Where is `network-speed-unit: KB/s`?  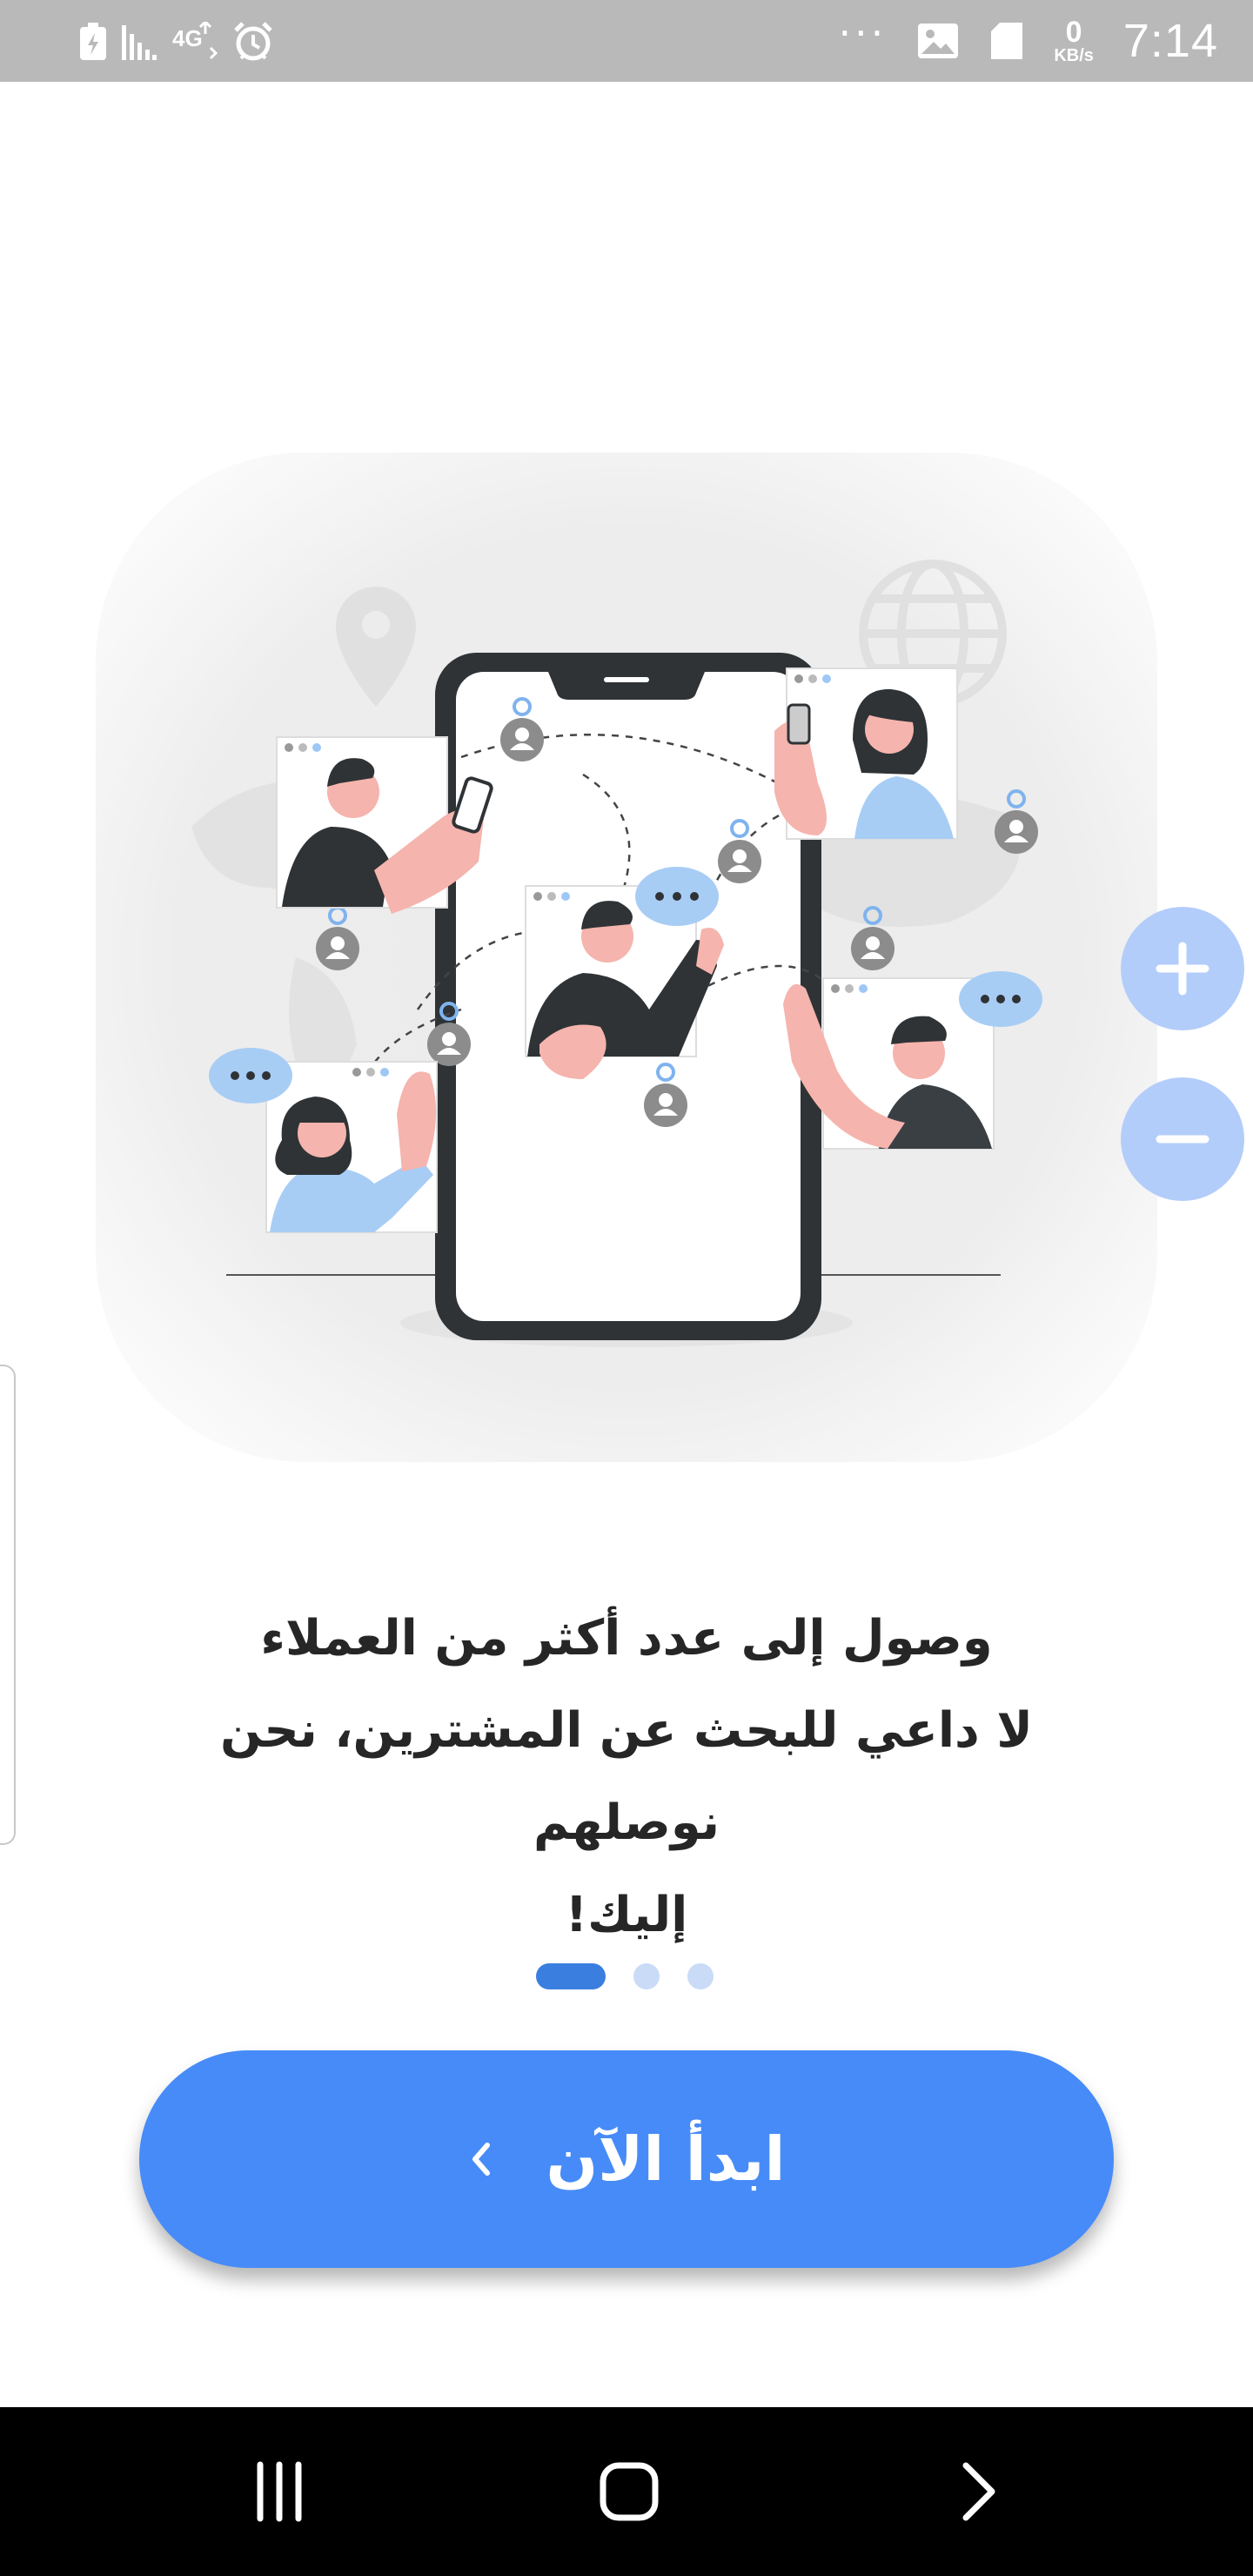
network-speed-unit: KB/s is located at coordinates (1074, 55).